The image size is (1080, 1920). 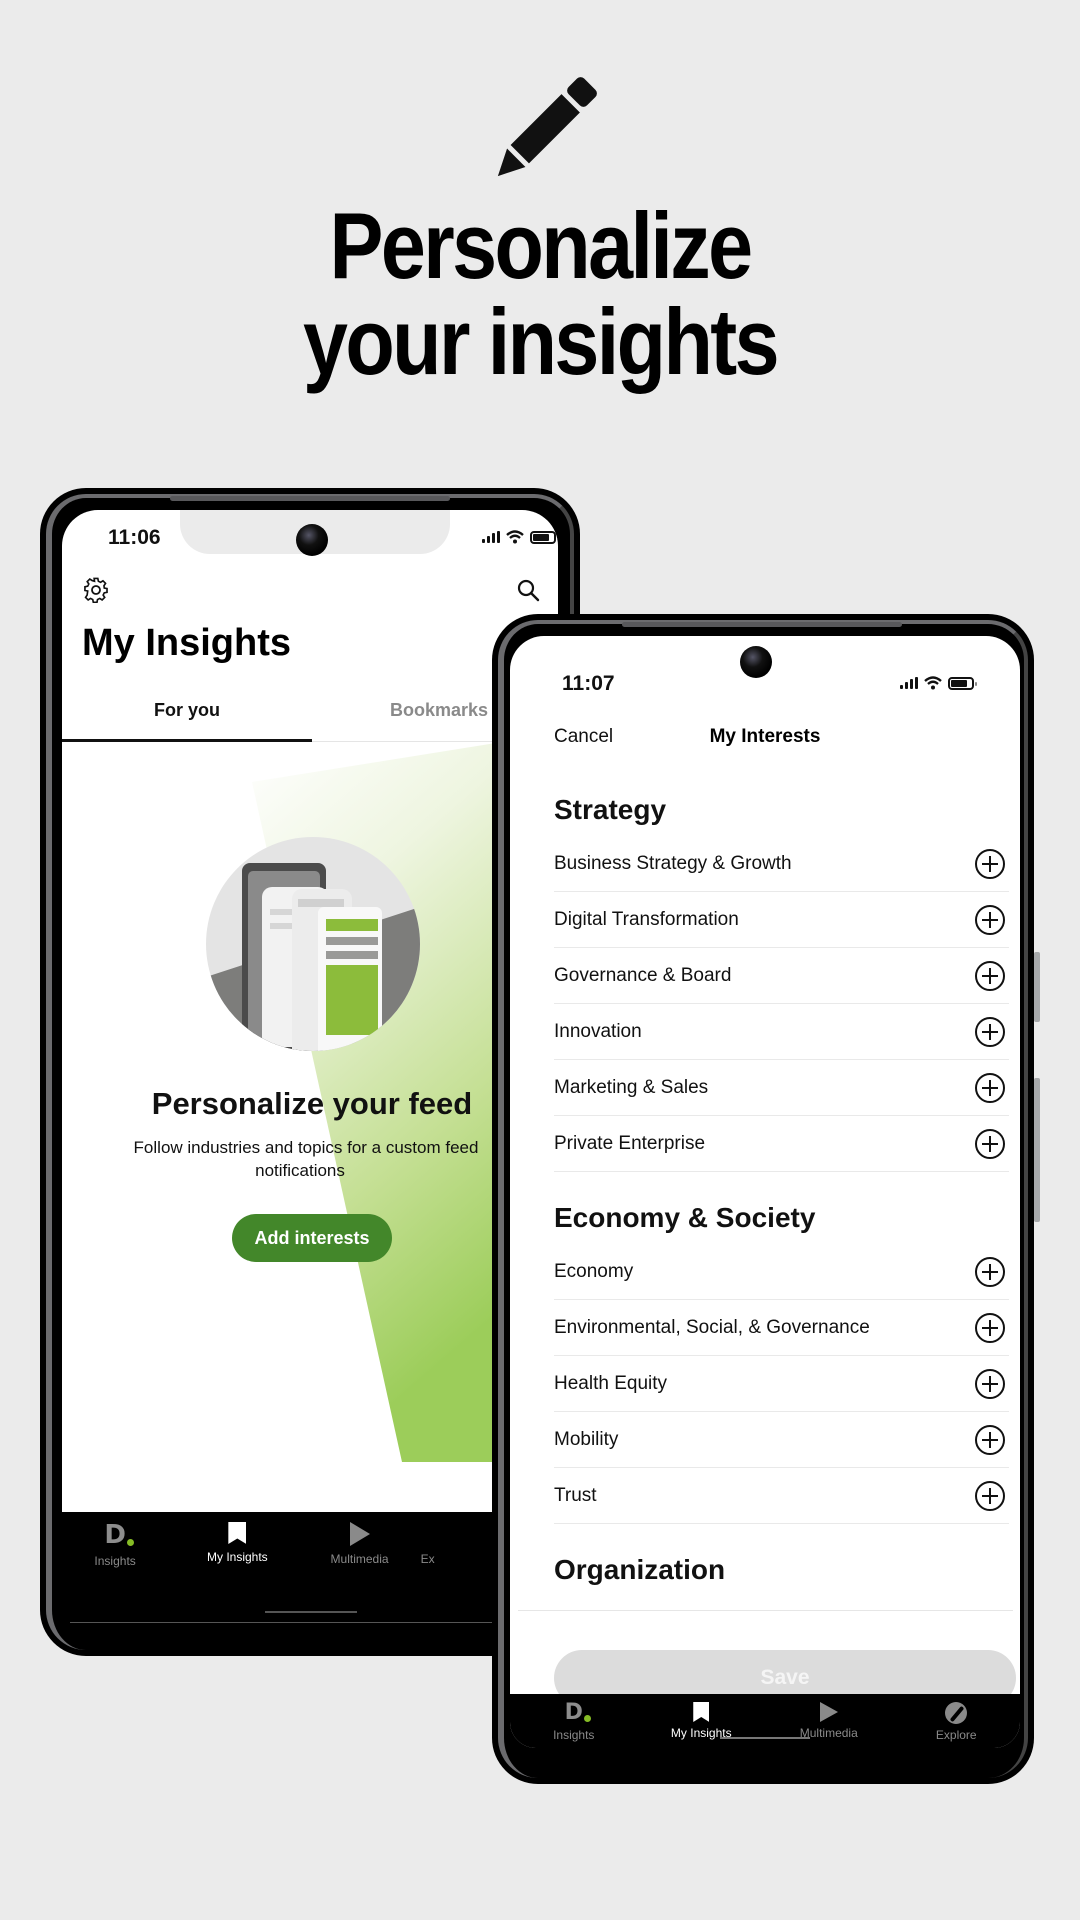 I want to click on interest-label: Private Enterprise, so click(x=630, y=1143).